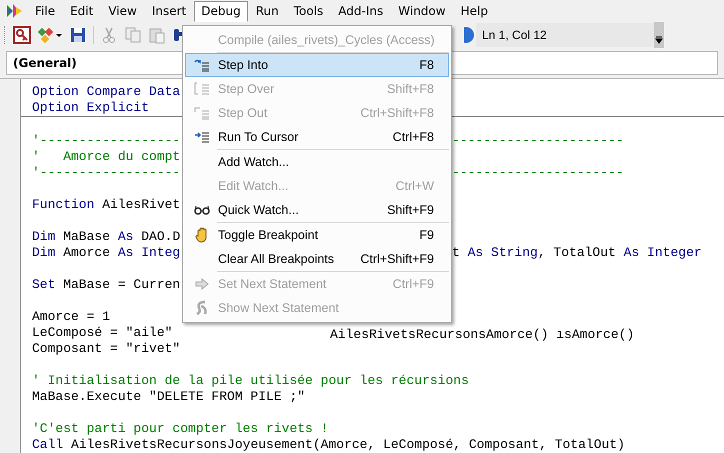  What do you see at coordinates (106, 236) in the screenshot?
I see `code-line: Dim MaBase As DAO.D` at bounding box center [106, 236].